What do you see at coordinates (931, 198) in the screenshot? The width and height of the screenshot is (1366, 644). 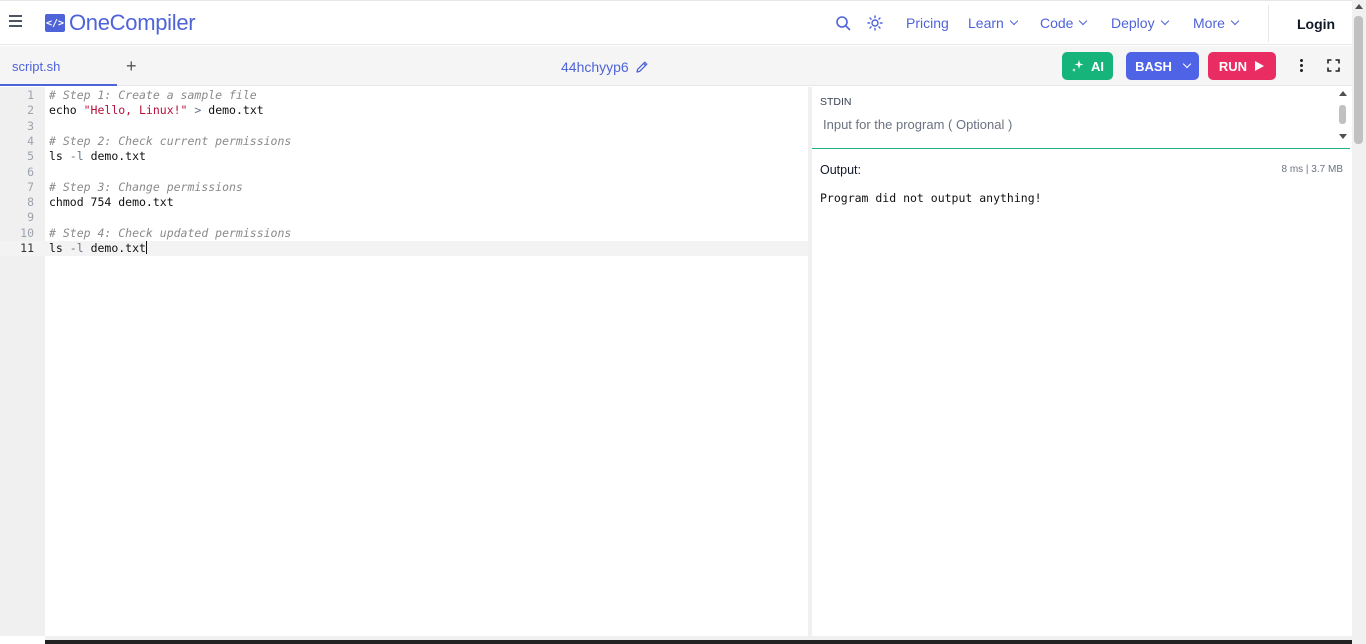 I see `output-text: Program did not output anything!` at bounding box center [931, 198].